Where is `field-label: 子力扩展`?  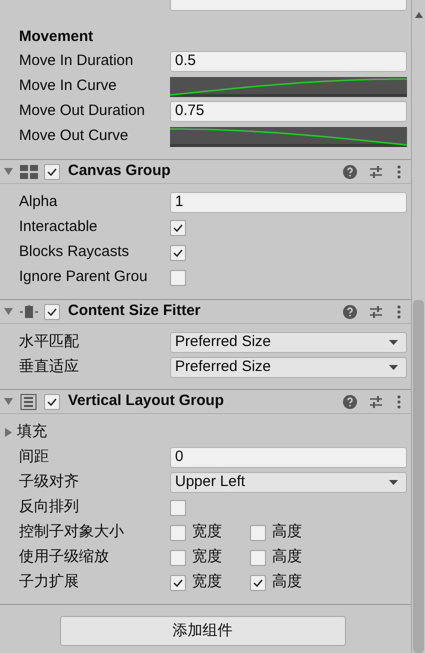
field-label: 子力扩展 is located at coordinates (49, 582).